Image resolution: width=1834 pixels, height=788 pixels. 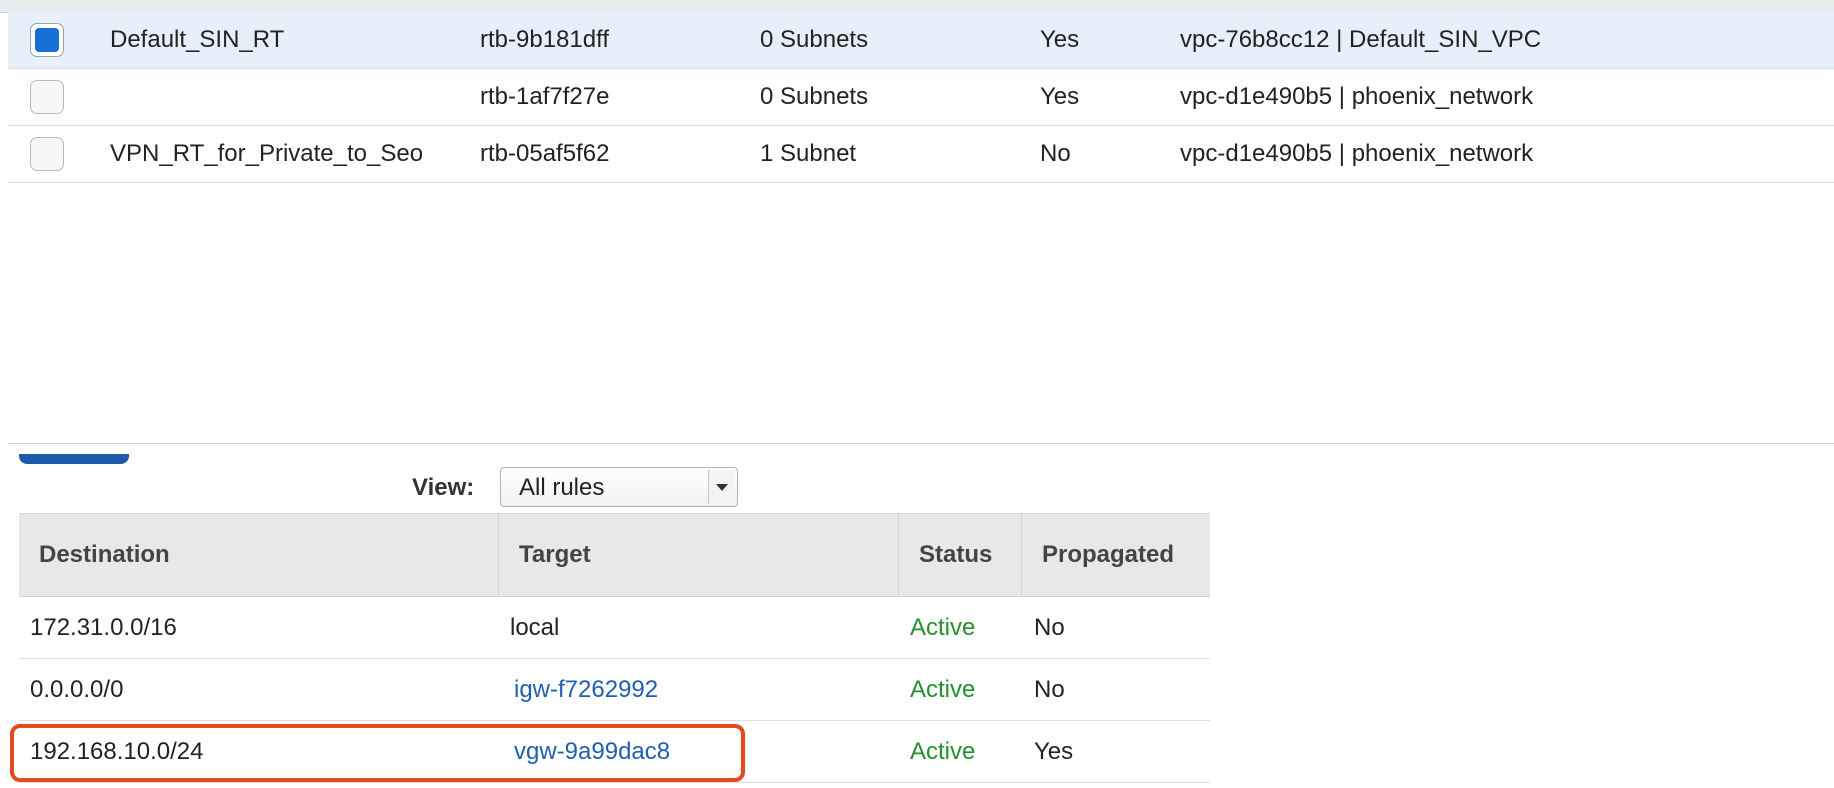 What do you see at coordinates (545, 153) in the screenshot?
I see `route-table-id: rtb-05af5f62` at bounding box center [545, 153].